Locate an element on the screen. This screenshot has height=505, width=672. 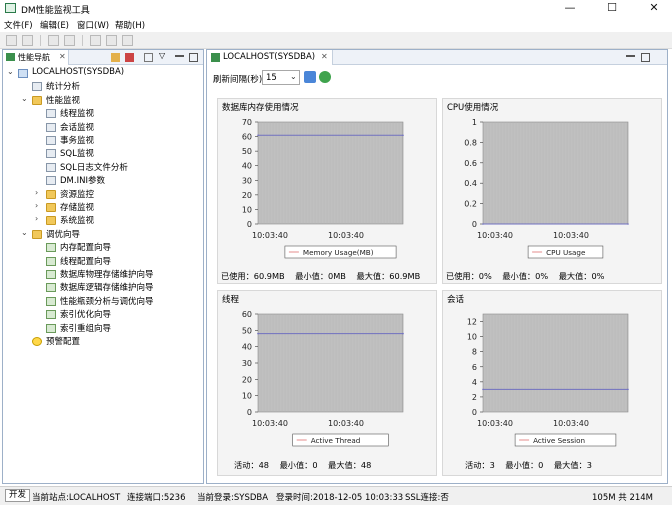
settings-icon is located at coordinates (325, 77).